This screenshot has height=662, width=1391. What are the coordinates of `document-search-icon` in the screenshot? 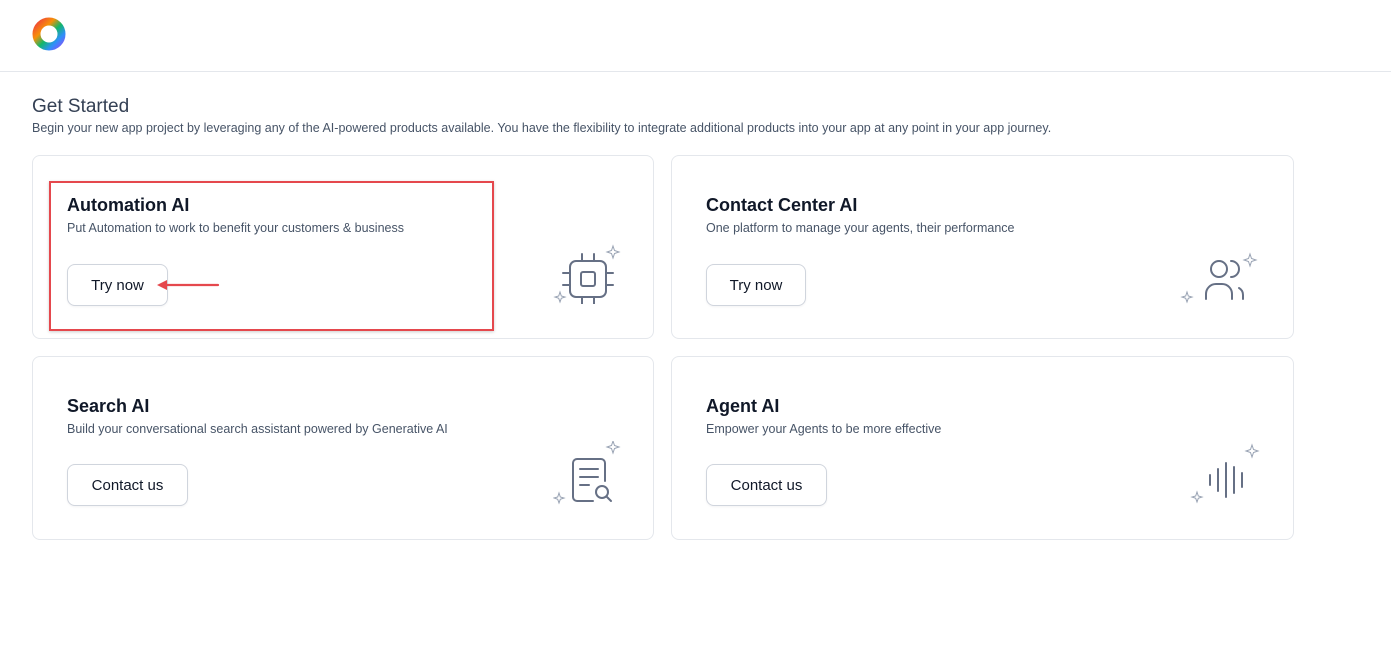 It's located at (587, 473).